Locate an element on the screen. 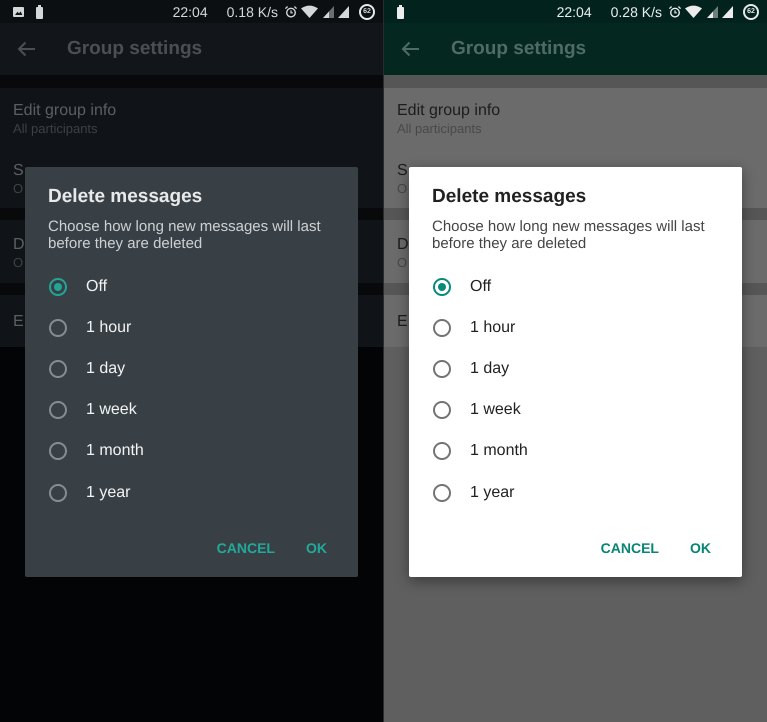 Image resolution: width=767 pixels, height=722 pixels. network-speed: 0.28 K/s is located at coordinates (636, 12).